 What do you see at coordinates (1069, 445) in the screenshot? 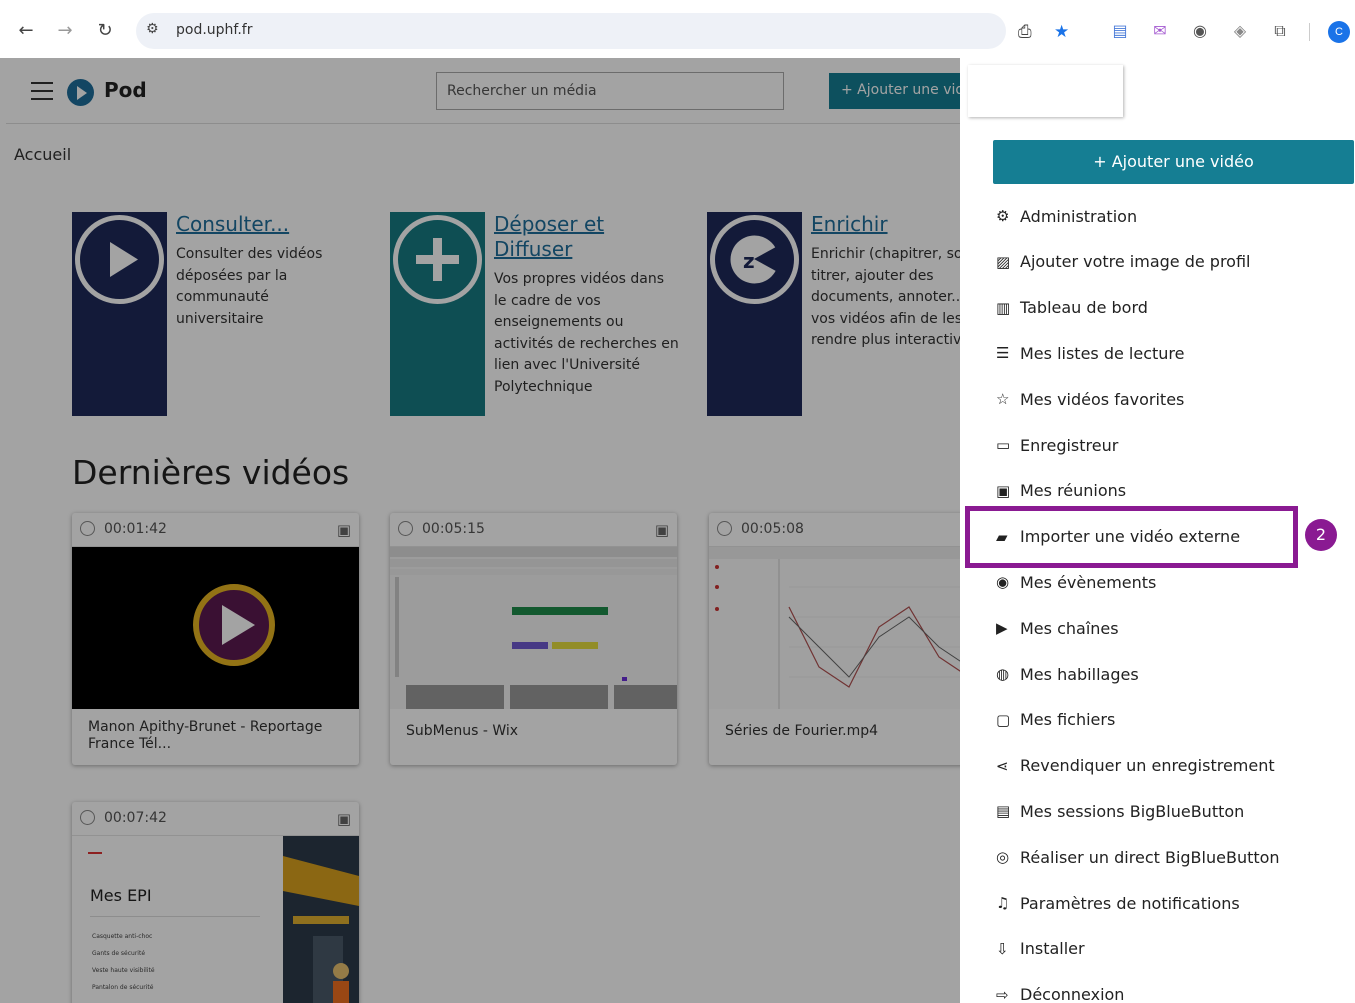
I see `menu-item-label: Enregistreur` at bounding box center [1069, 445].